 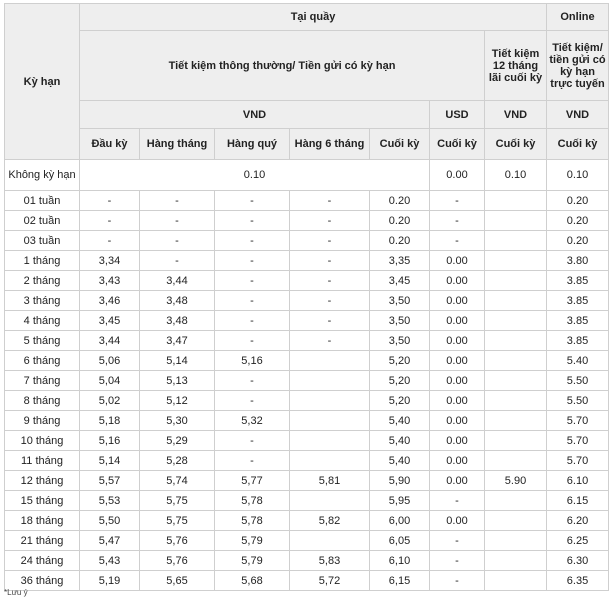 I want to click on header-col-12m-end: Cuối kỳ, so click(x=515, y=144).